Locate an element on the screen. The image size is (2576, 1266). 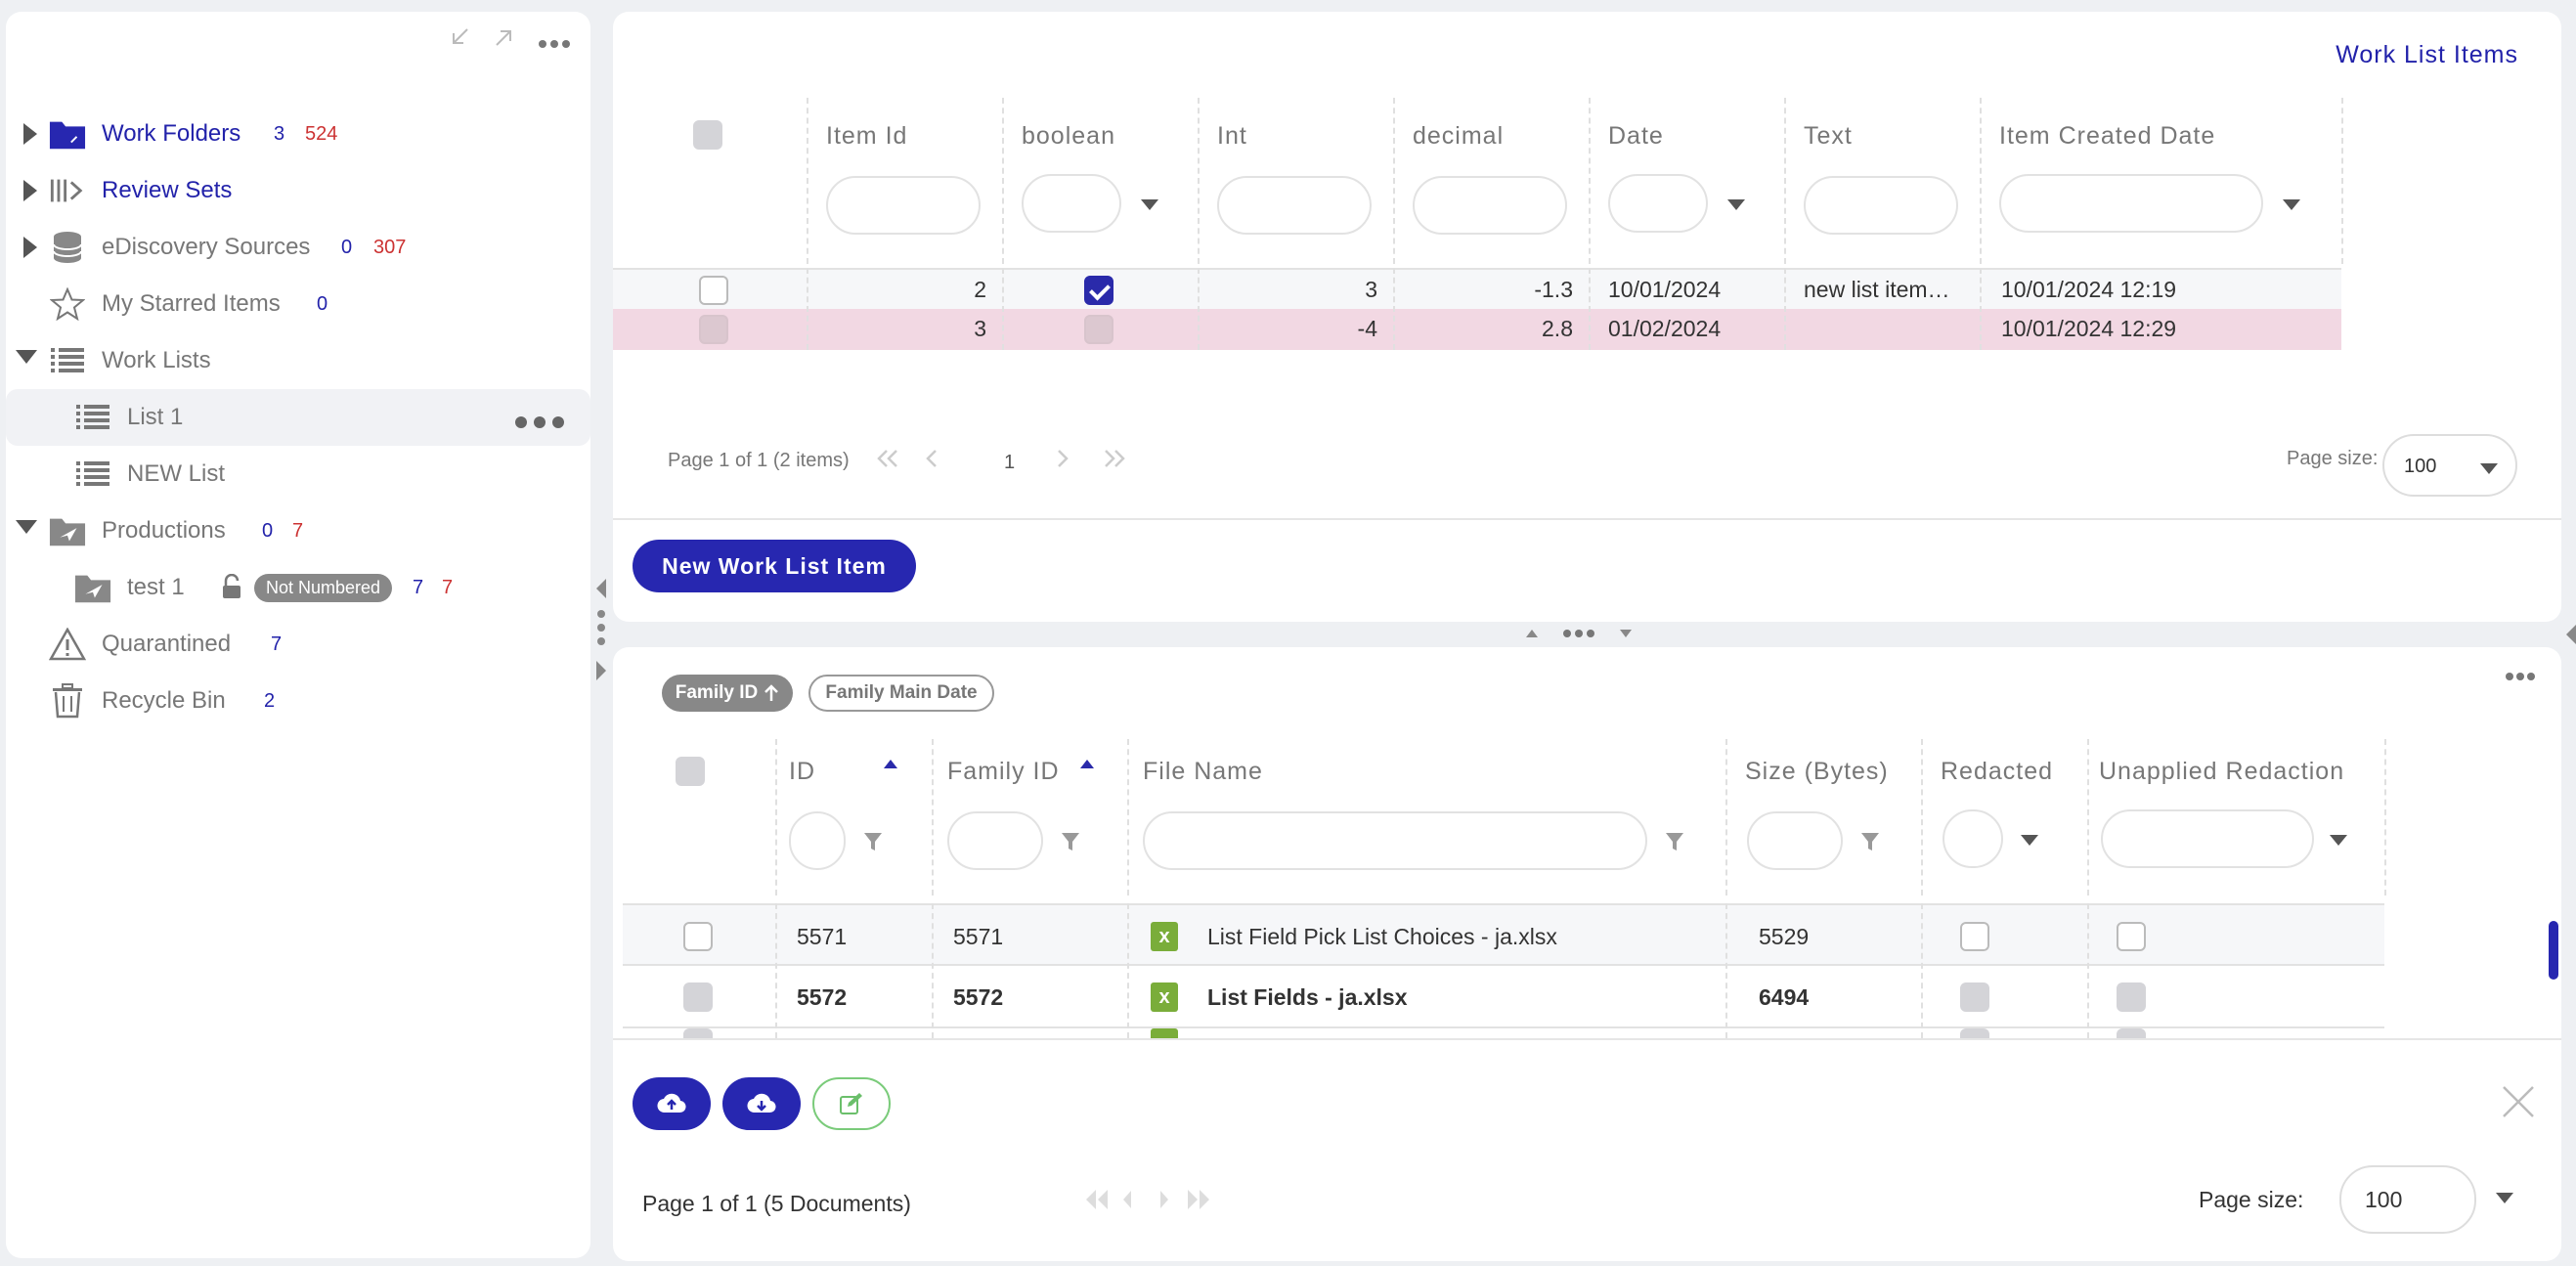
filter-text is located at coordinates (1881, 206).